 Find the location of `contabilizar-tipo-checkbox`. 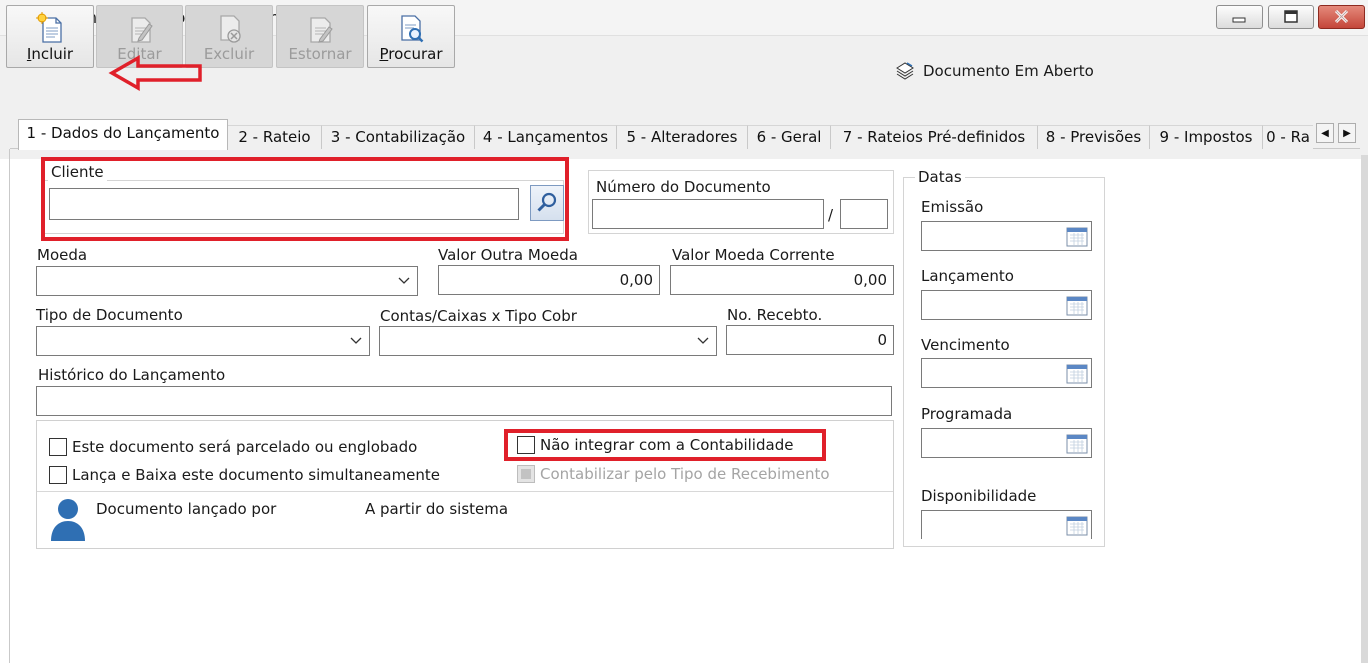

contabilizar-tipo-checkbox is located at coordinates (526, 474).